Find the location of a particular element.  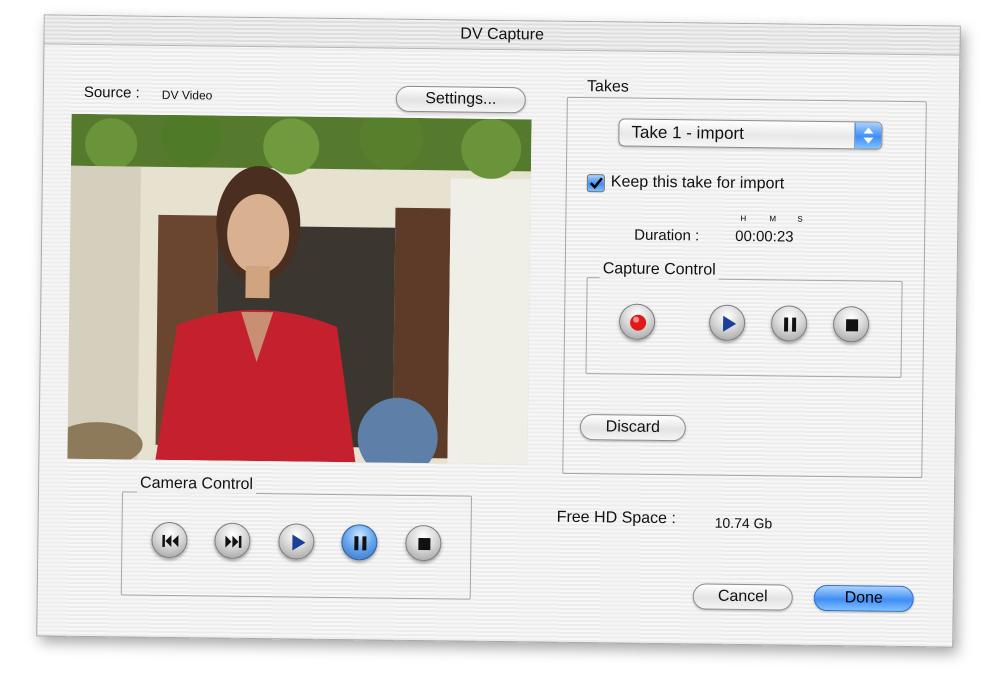

free-hd-space-value: 10.74 Gb is located at coordinates (743, 523).